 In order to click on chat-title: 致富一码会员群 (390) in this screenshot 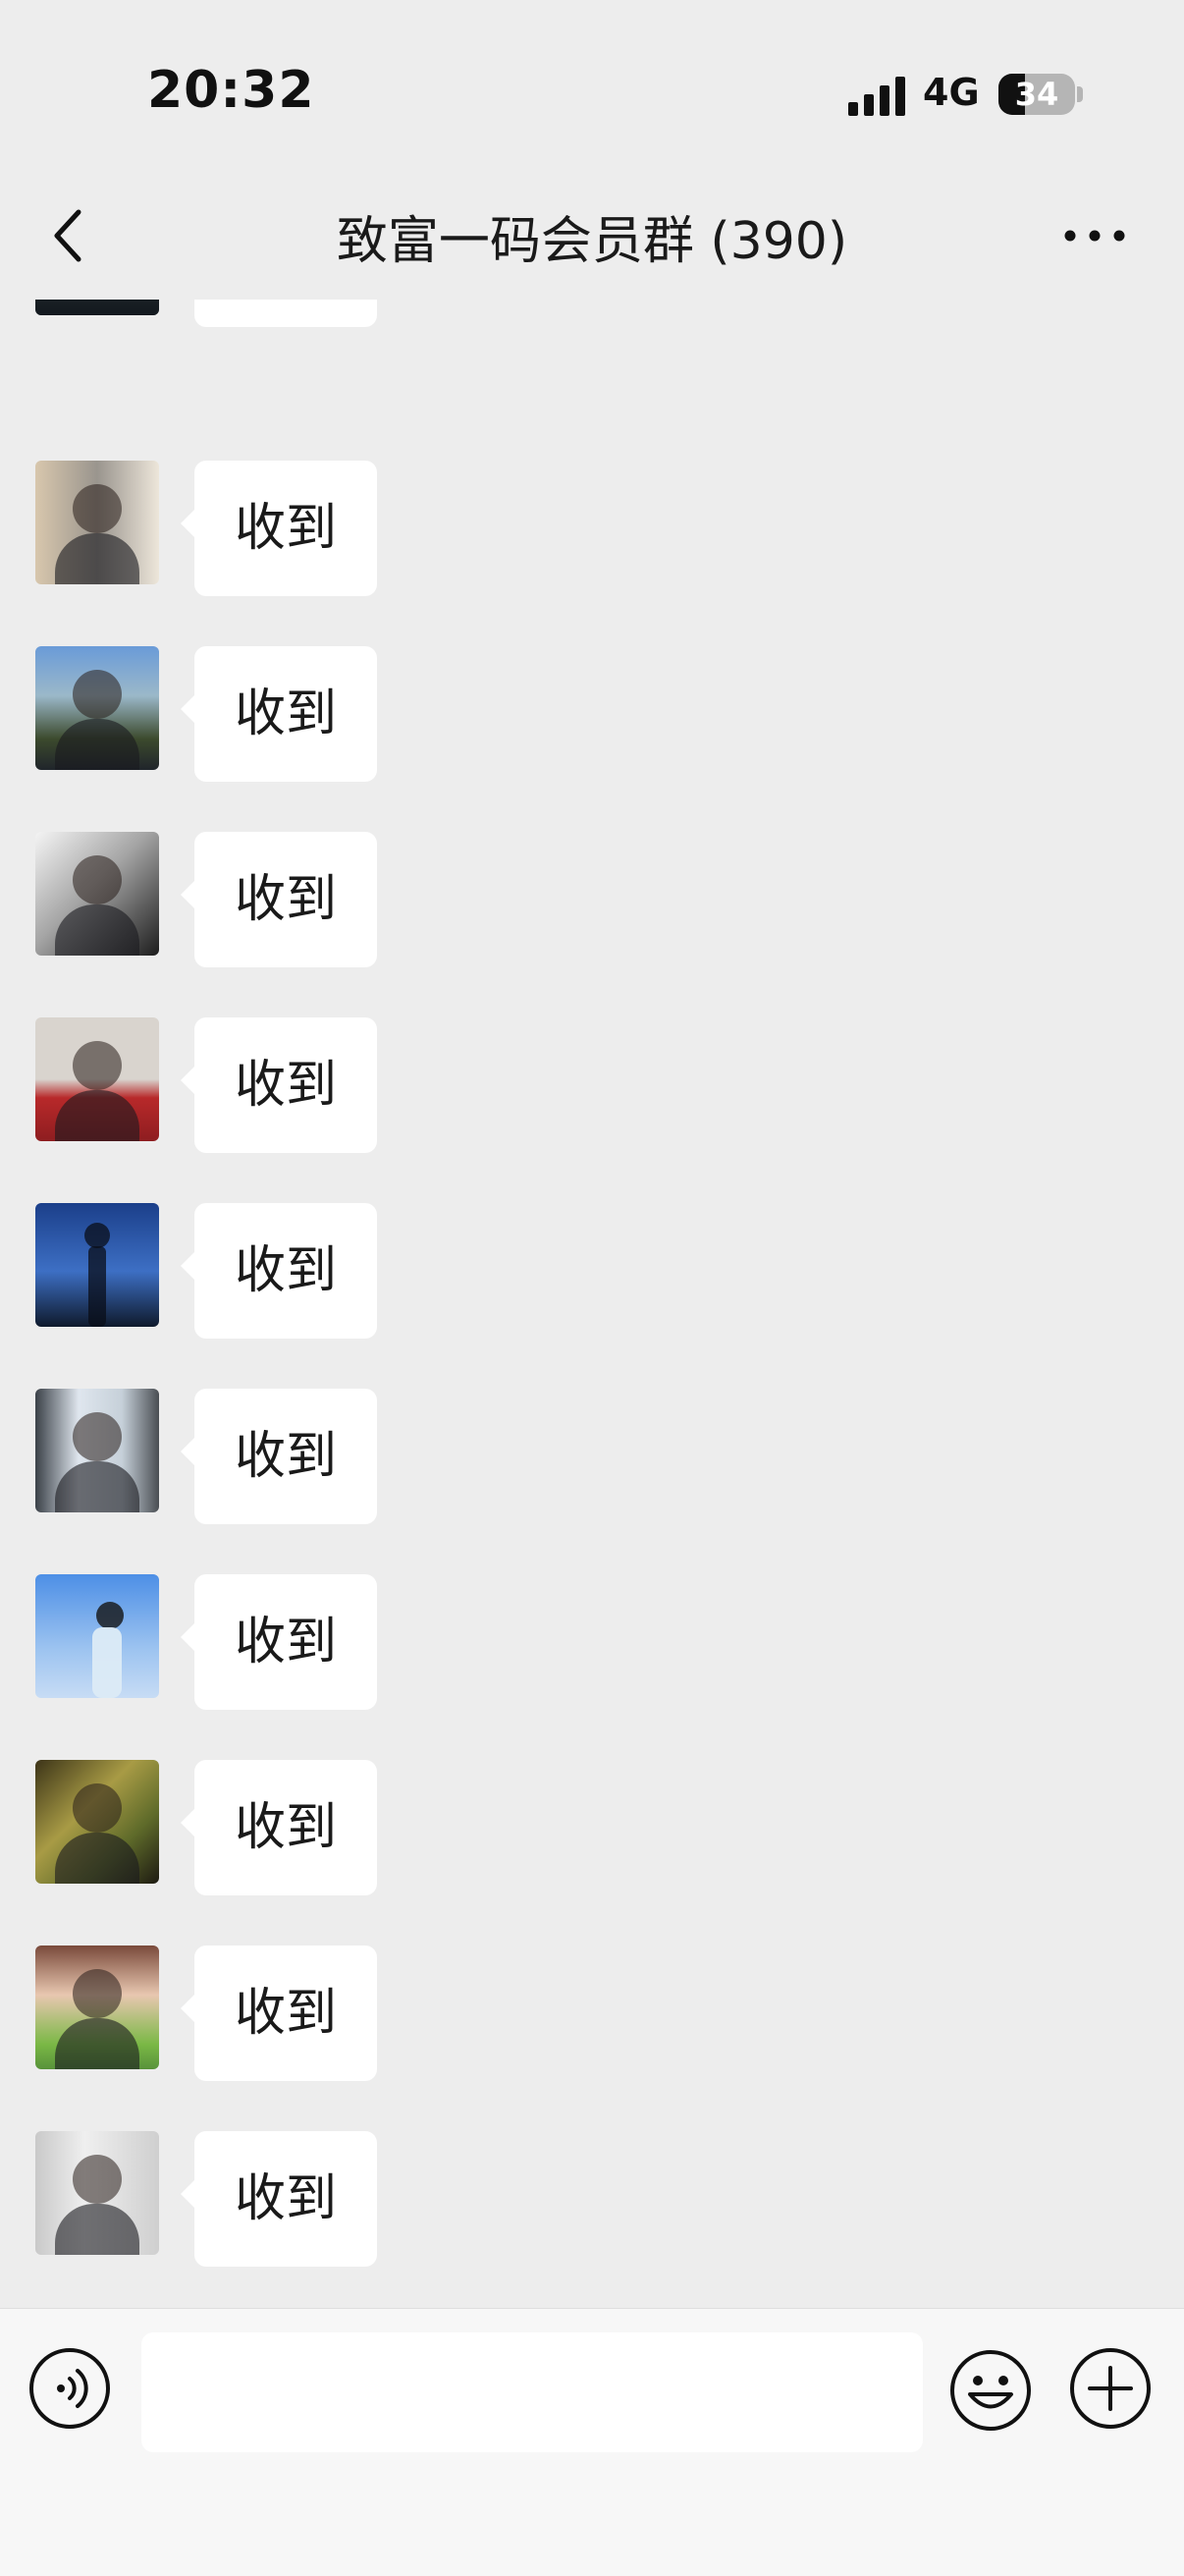, I will do `click(592, 241)`.